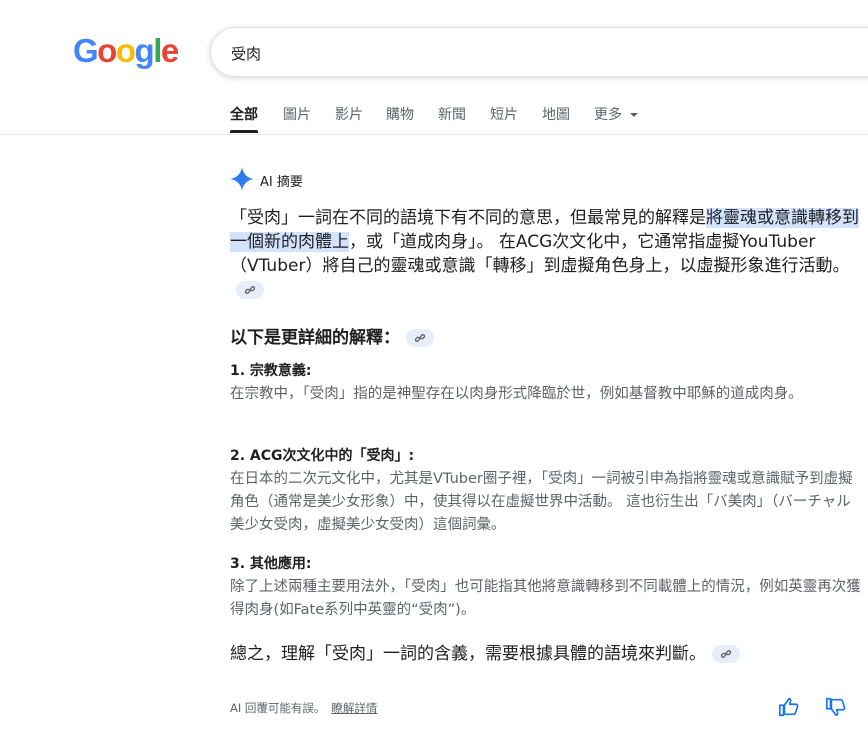  Describe the element at coordinates (157, 50) in the screenshot. I see `logo-letter: l` at that location.